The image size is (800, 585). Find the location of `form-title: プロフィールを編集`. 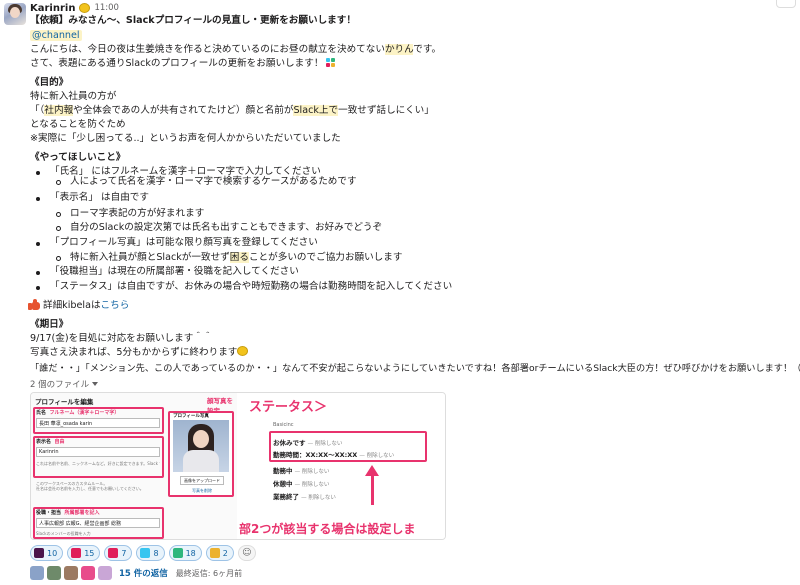

form-title: プロフィールを編集 is located at coordinates (64, 402).